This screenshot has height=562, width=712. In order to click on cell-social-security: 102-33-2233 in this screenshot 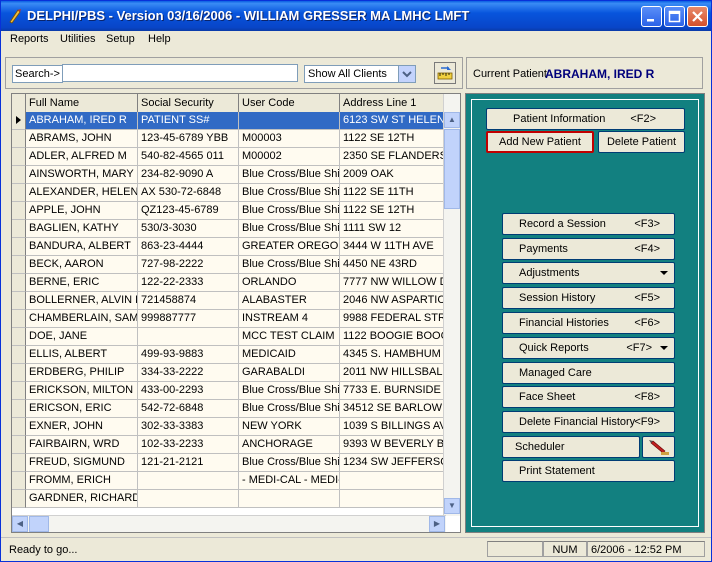, I will do `click(188, 445)`.